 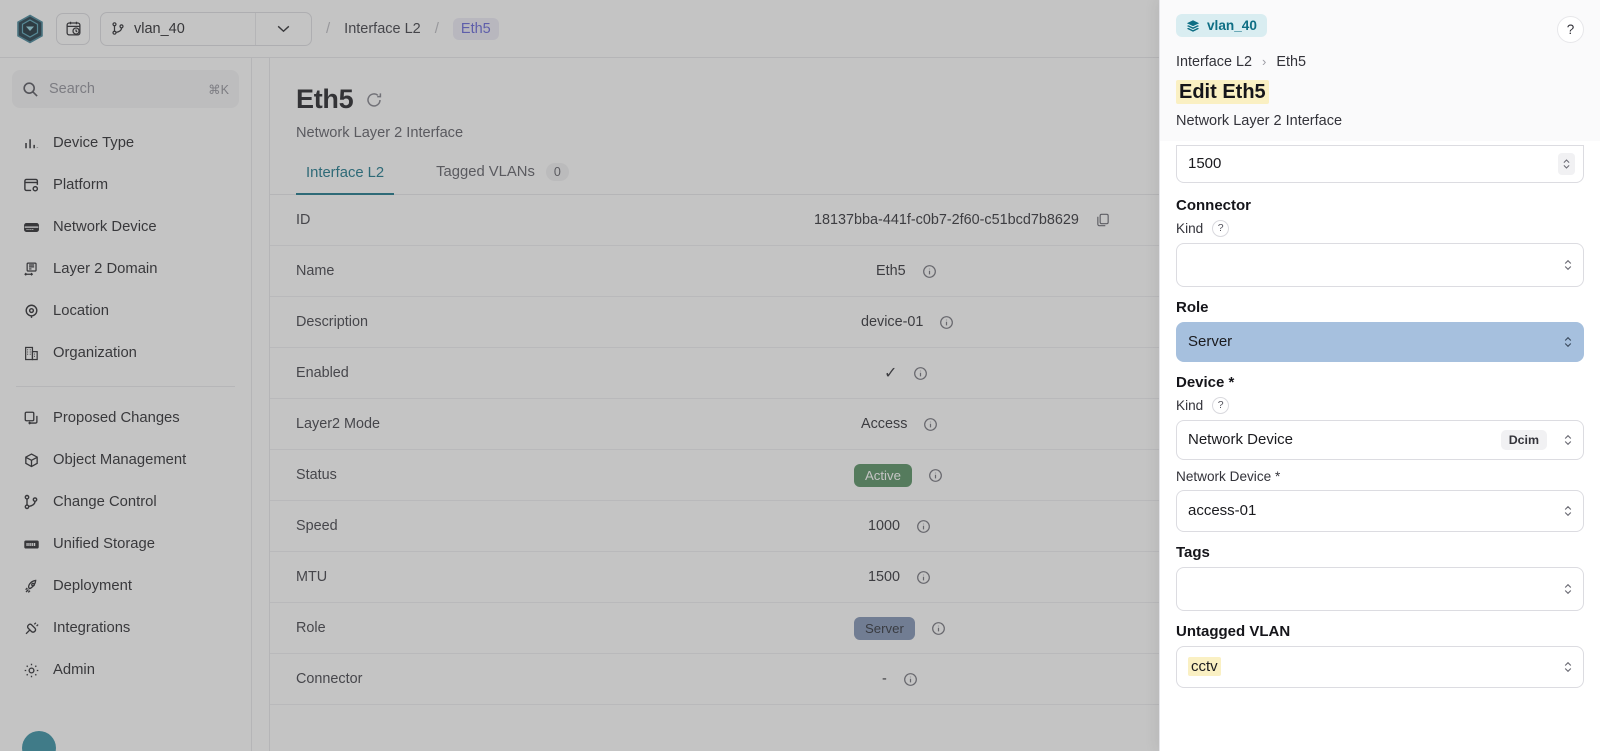 What do you see at coordinates (125, 628) in the screenshot?
I see `sidebar-item-integrations: Integrations` at bounding box center [125, 628].